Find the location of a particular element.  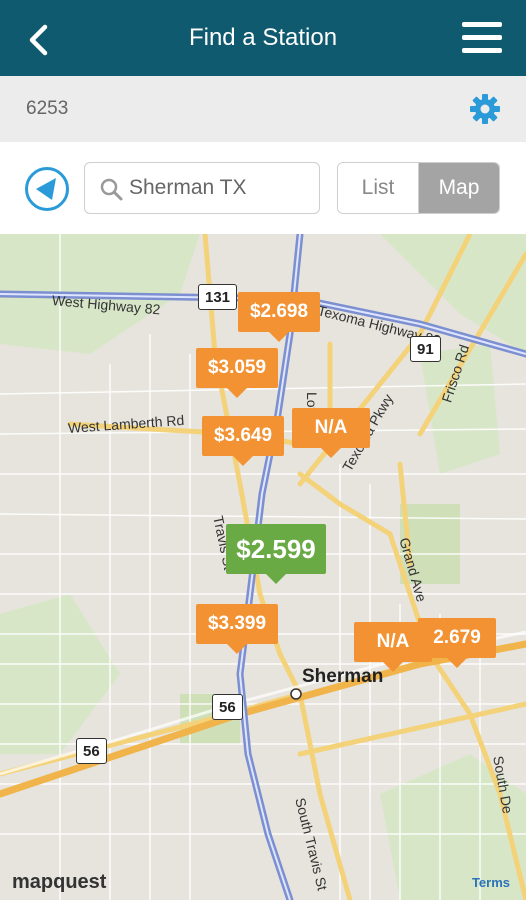

price-pin: $3.059 is located at coordinates (237, 373).